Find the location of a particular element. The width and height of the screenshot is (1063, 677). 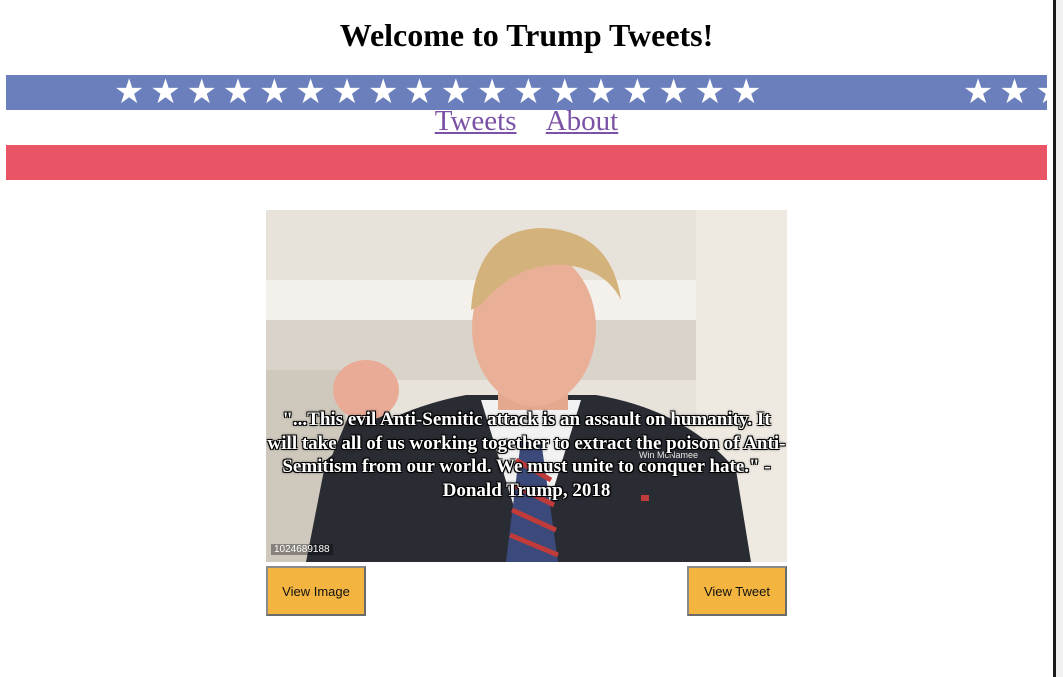

photo-id: 1024689188 is located at coordinates (302, 549).